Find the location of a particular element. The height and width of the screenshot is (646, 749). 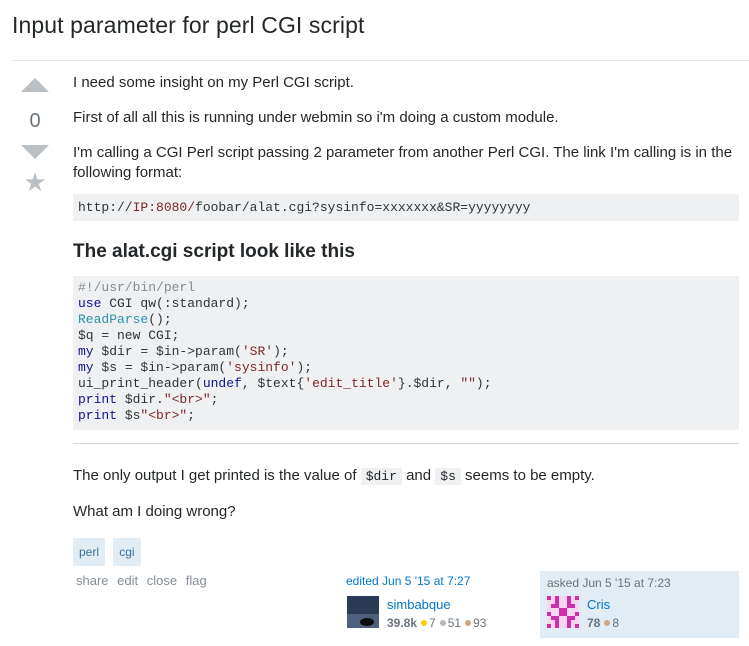

asker-avatar is located at coordinates (563, 612).